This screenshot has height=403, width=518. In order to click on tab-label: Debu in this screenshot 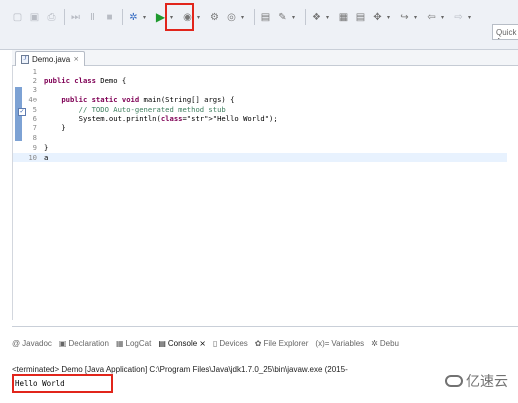, I will do `click(389, 343)`.